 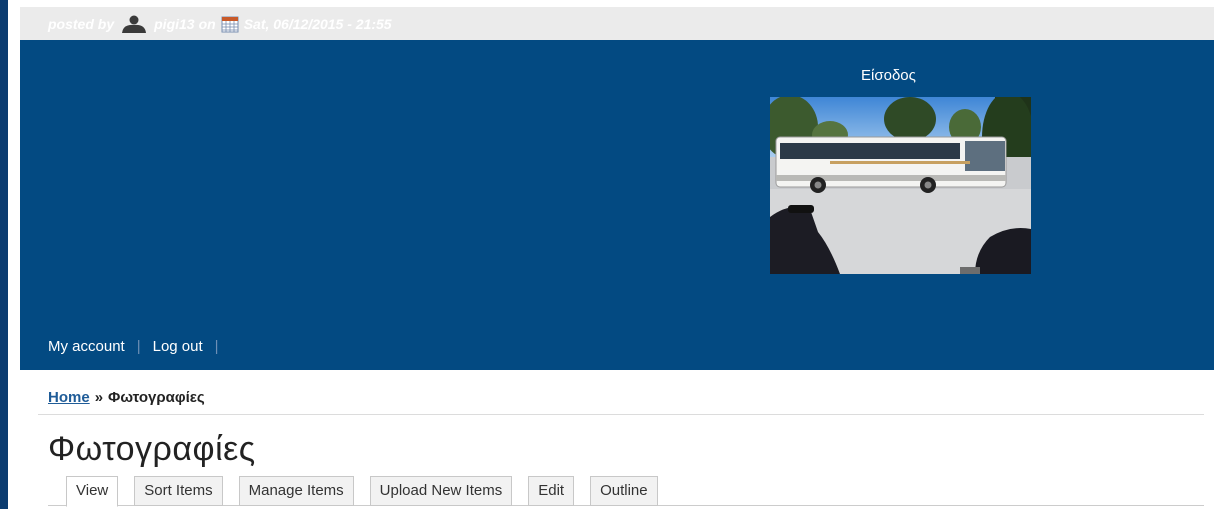 What do you see at coordinates (174, 24) in the screenshot?
I see `author-link: pigi13` at bounding box center [174, 24].